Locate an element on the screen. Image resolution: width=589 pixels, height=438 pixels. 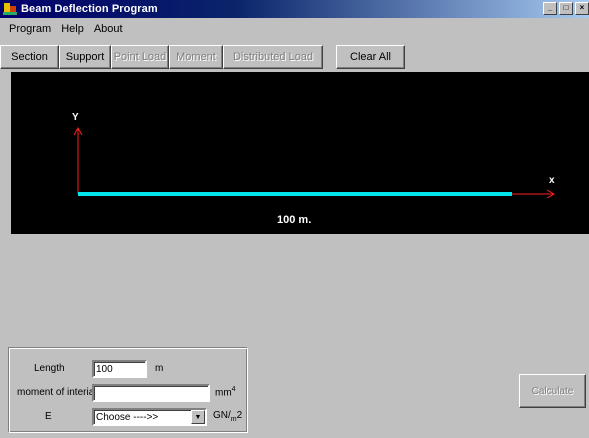
menu-help: Help is located at coordinates (72, 29).